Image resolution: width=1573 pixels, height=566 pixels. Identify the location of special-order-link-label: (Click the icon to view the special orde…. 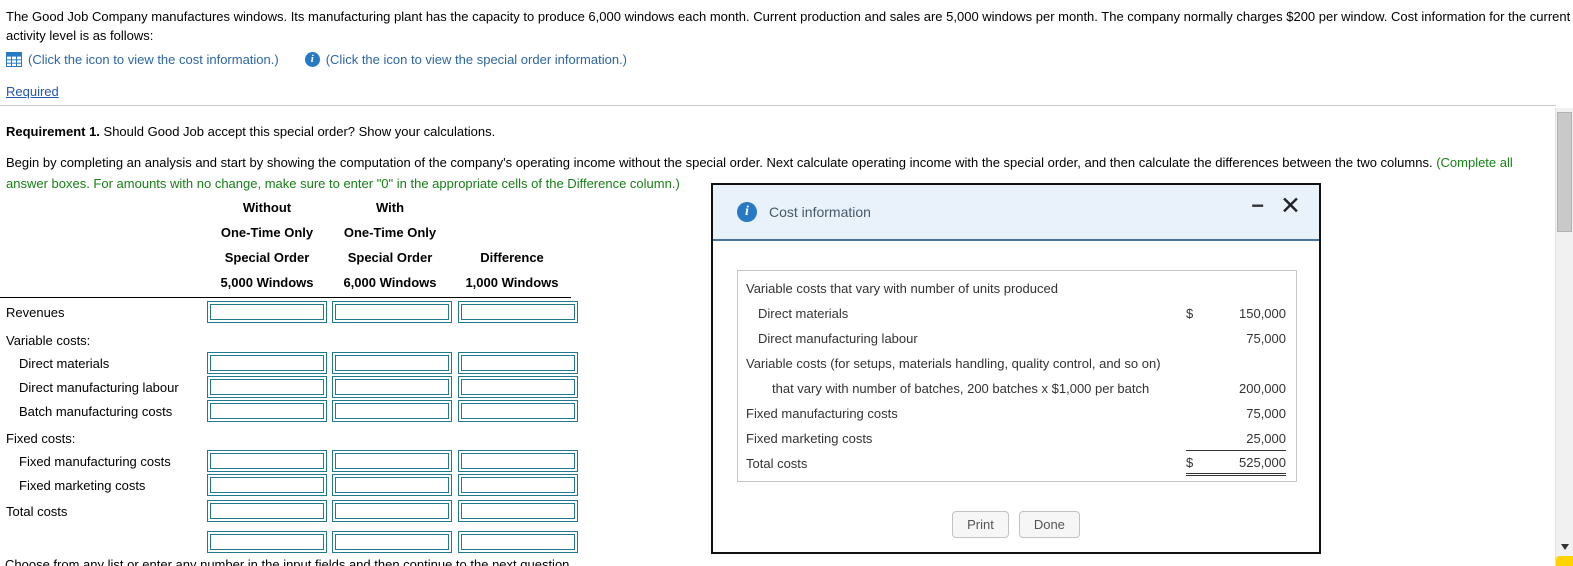
(476, 59).